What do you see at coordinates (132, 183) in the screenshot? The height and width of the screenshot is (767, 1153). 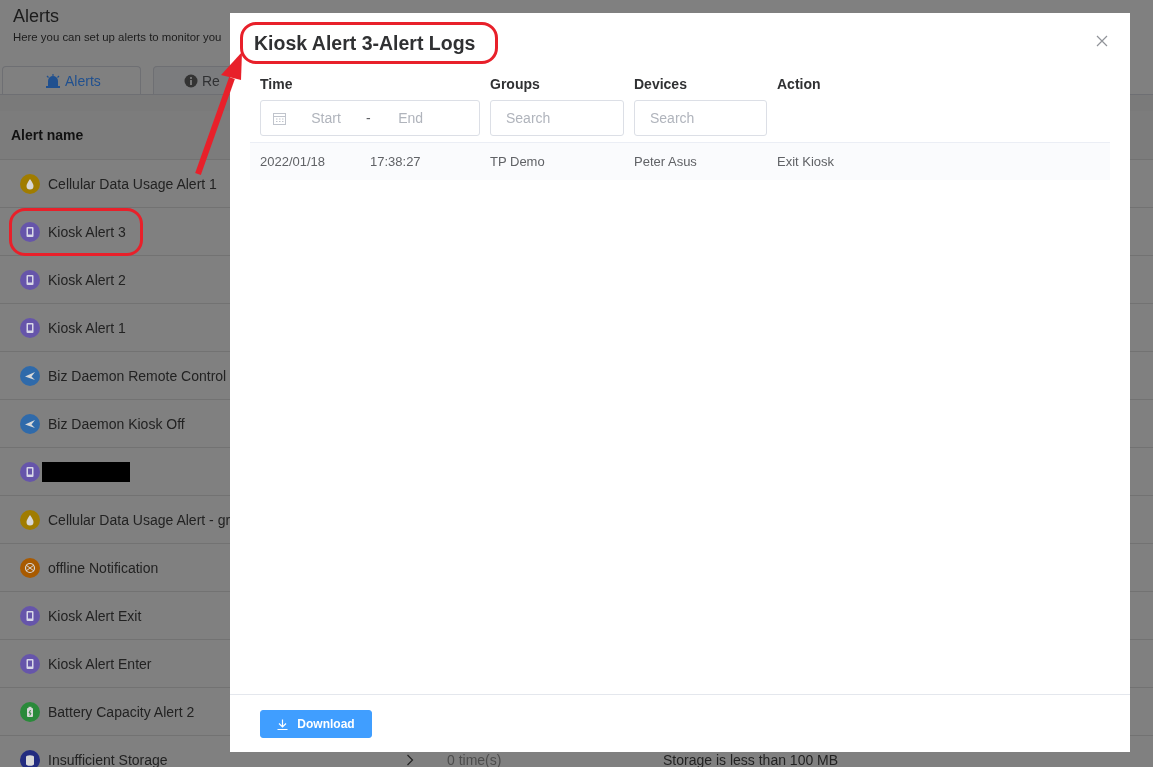 I see `alert-name: Cellular Data Usage Alert 1` at bounding box center [132, 183].